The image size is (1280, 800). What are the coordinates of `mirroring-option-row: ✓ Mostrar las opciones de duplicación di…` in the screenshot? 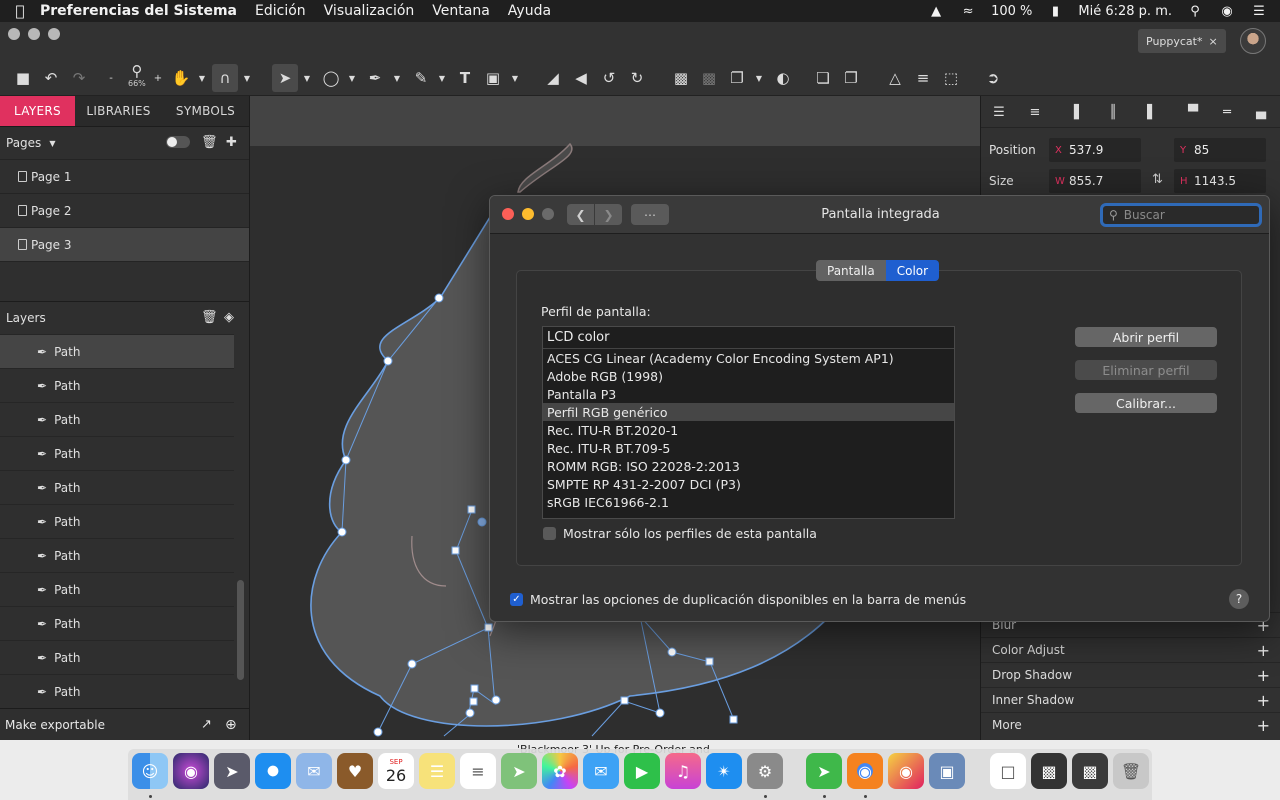 It's located at (738, 599).